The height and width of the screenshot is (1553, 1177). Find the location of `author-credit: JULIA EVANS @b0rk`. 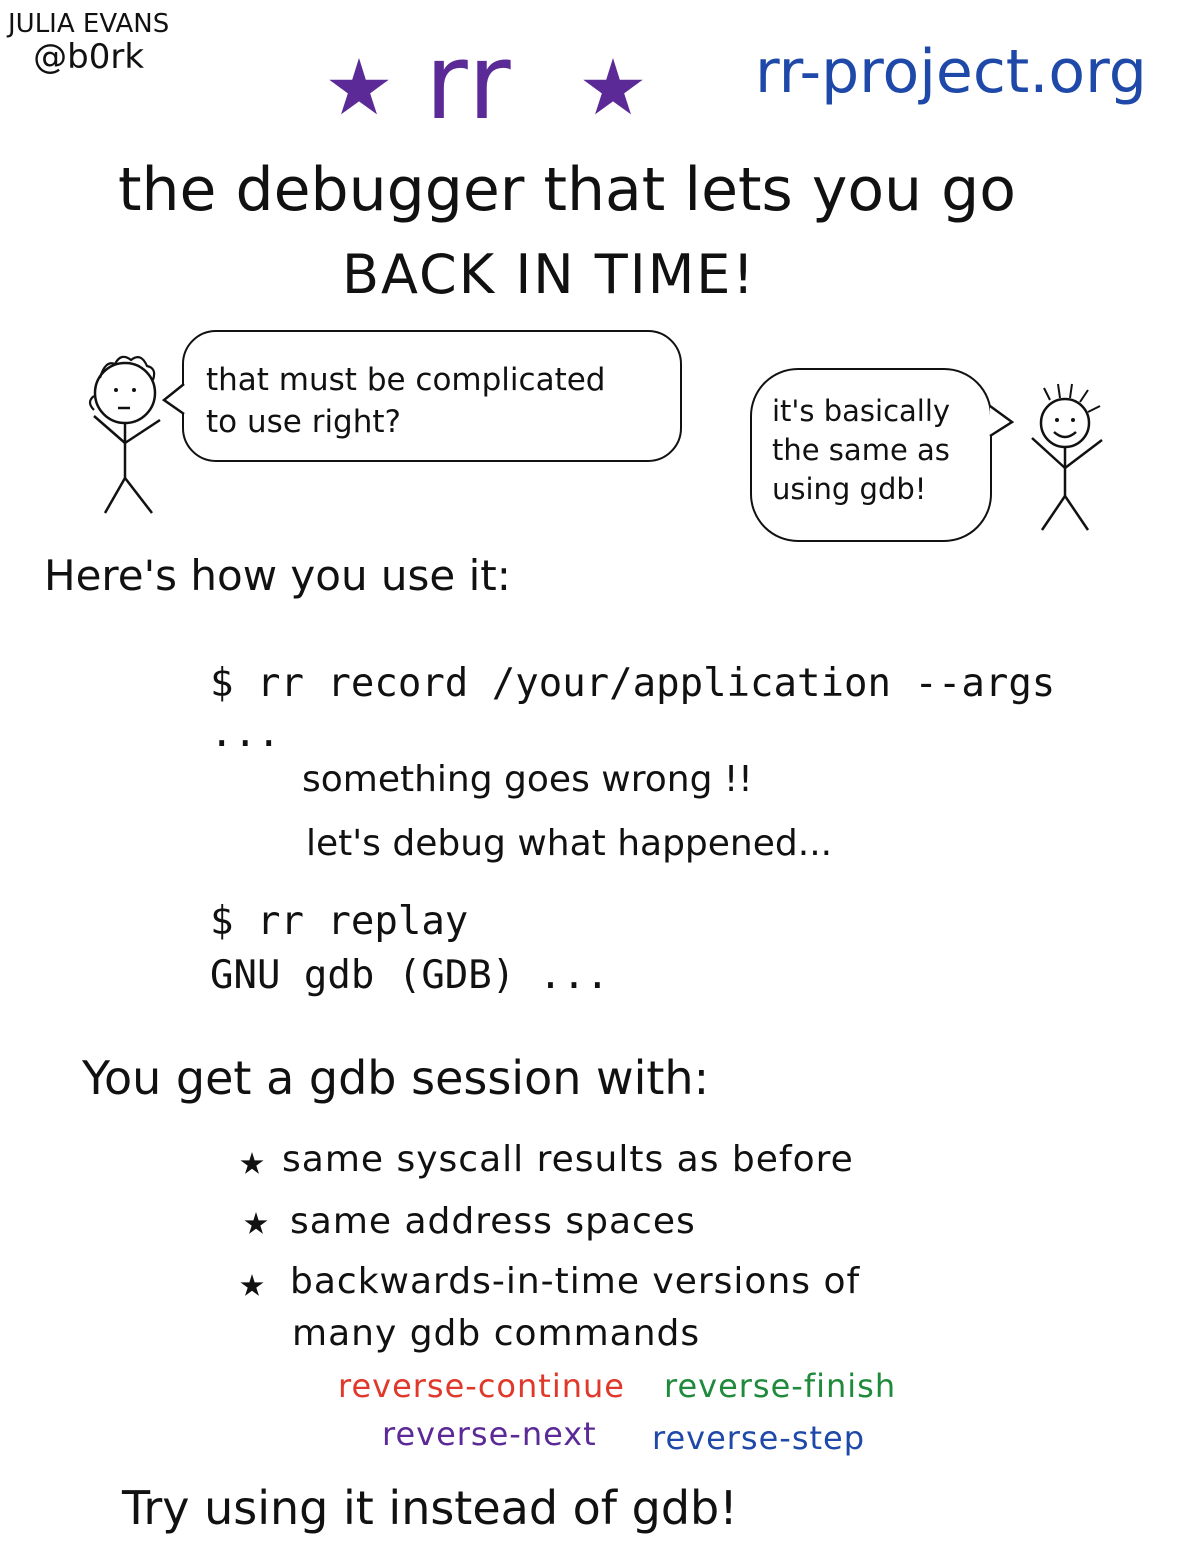

author-credit: JULIA EVANS @b0rk is located at coordinates (88, 43).